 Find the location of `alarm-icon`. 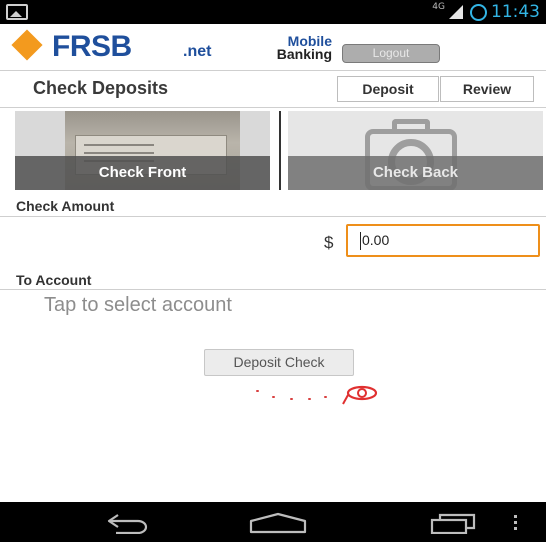

alarm-icon is located at coordinates (478, 12).